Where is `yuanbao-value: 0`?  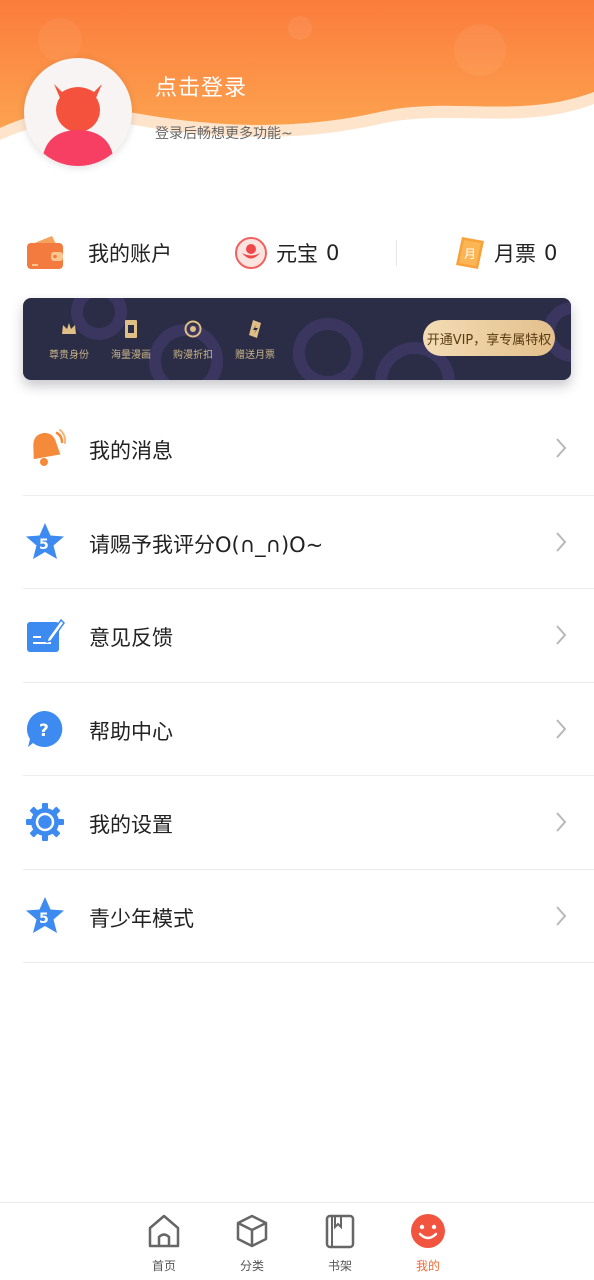 yuanbao-value: 0 is located at coordinates (333, 253).